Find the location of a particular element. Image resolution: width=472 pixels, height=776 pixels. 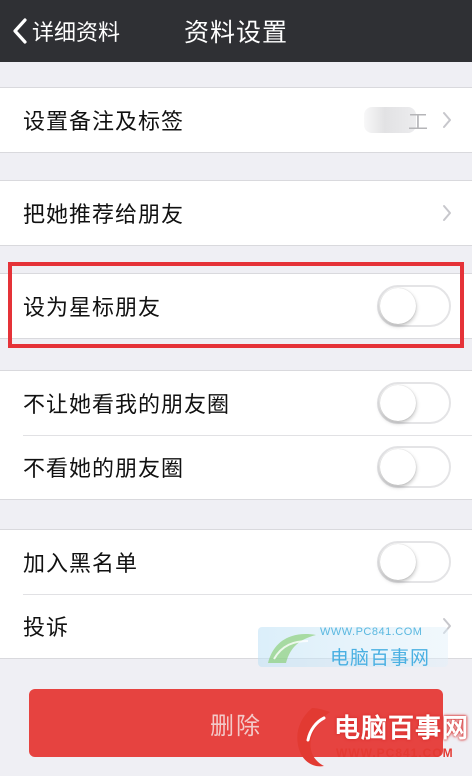

hide-her-moments-toggle is located at coordinates (414, 467).